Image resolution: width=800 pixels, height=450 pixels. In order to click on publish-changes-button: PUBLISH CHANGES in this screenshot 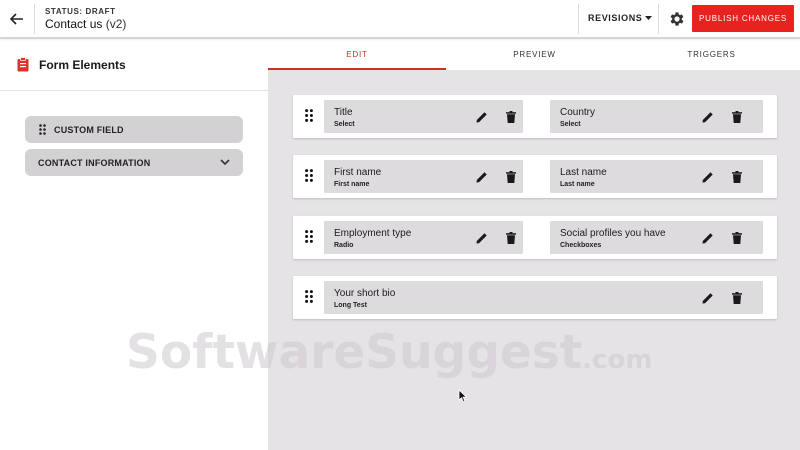, I will do `click(743, 18)`.